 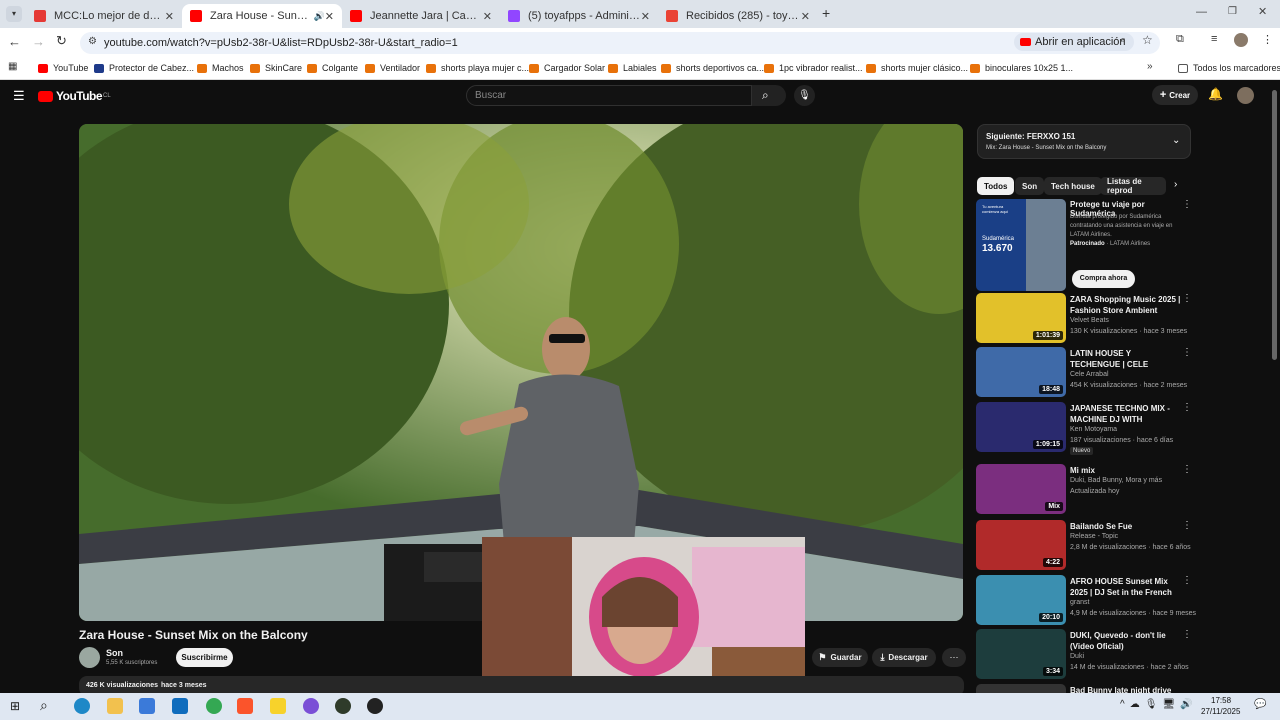 What do you see at coordinates (1021, 489) in the screenshot?
I see `video-thumbnail: Mix` at bounding box center [1021, 489].